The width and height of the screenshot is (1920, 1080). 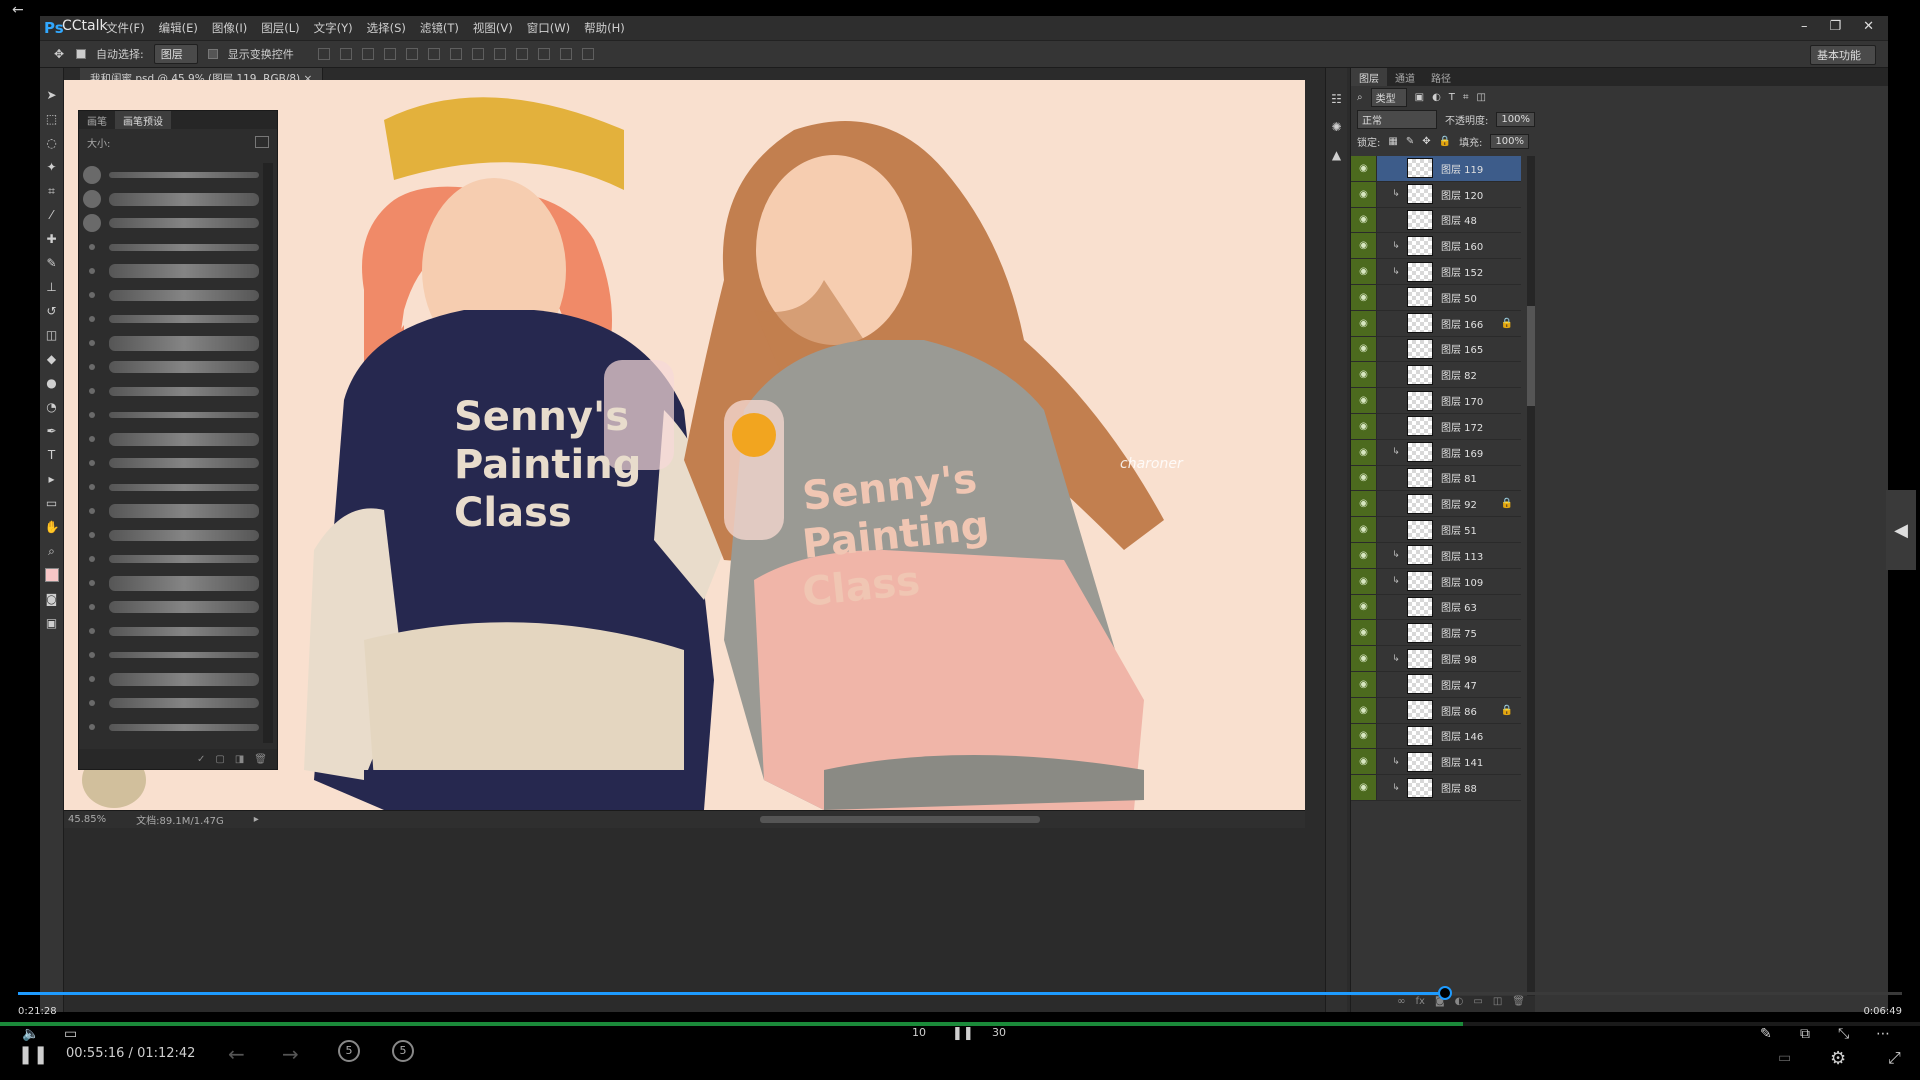 What do you see at coordinates (290, 1054) in the screenshot?
I see `next-icon: →` at bounding box center [290, 1054].